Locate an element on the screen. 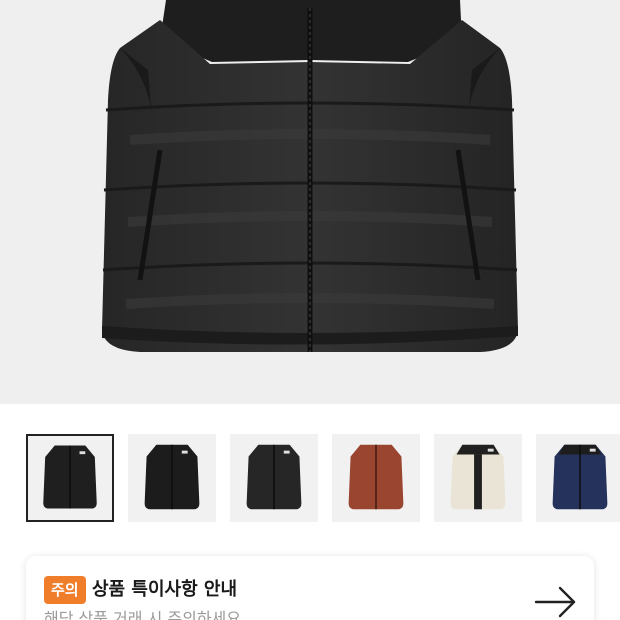 The width and height of the screenshot is (620, 620). notice-title: 상품 특이사항 안내 is located at coordinates (165, 589).